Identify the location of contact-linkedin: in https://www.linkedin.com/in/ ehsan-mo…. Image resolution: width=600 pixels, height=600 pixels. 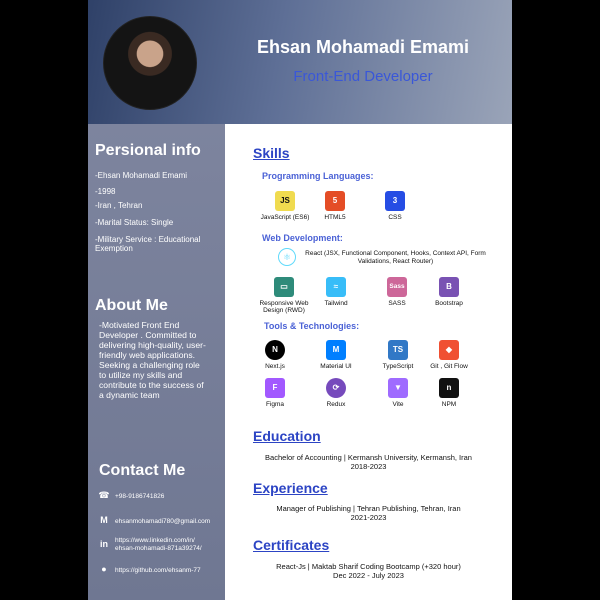
(159, 545).